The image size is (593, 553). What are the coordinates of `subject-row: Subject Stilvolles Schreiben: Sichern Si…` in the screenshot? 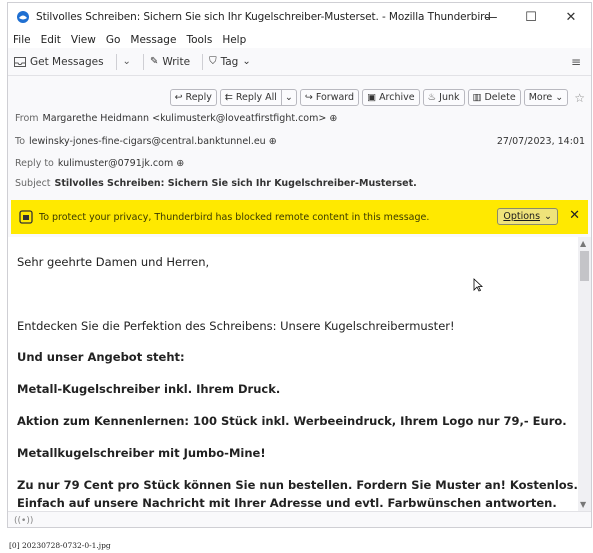 It's located at (216, 183).